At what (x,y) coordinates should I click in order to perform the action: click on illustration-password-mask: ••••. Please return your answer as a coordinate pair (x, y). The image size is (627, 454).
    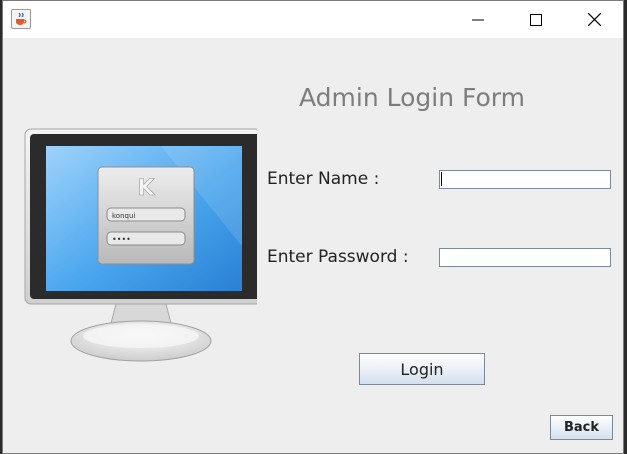
    Looking at the image, I should click on (121, 239).